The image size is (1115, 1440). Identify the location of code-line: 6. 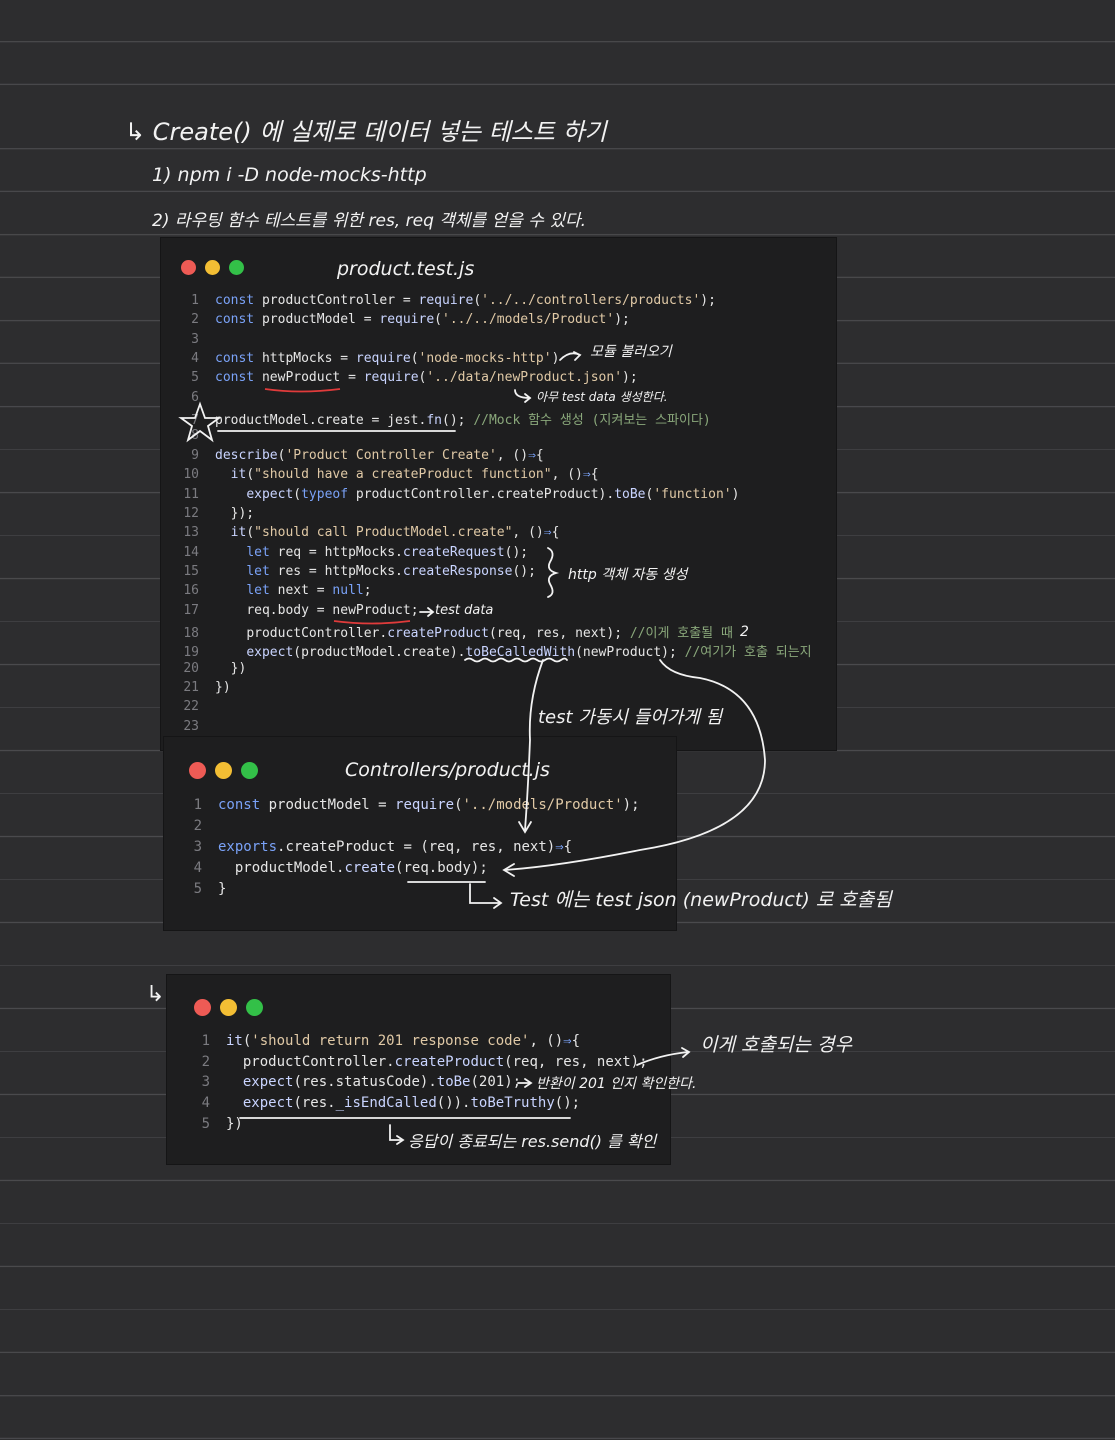
(193, 397).